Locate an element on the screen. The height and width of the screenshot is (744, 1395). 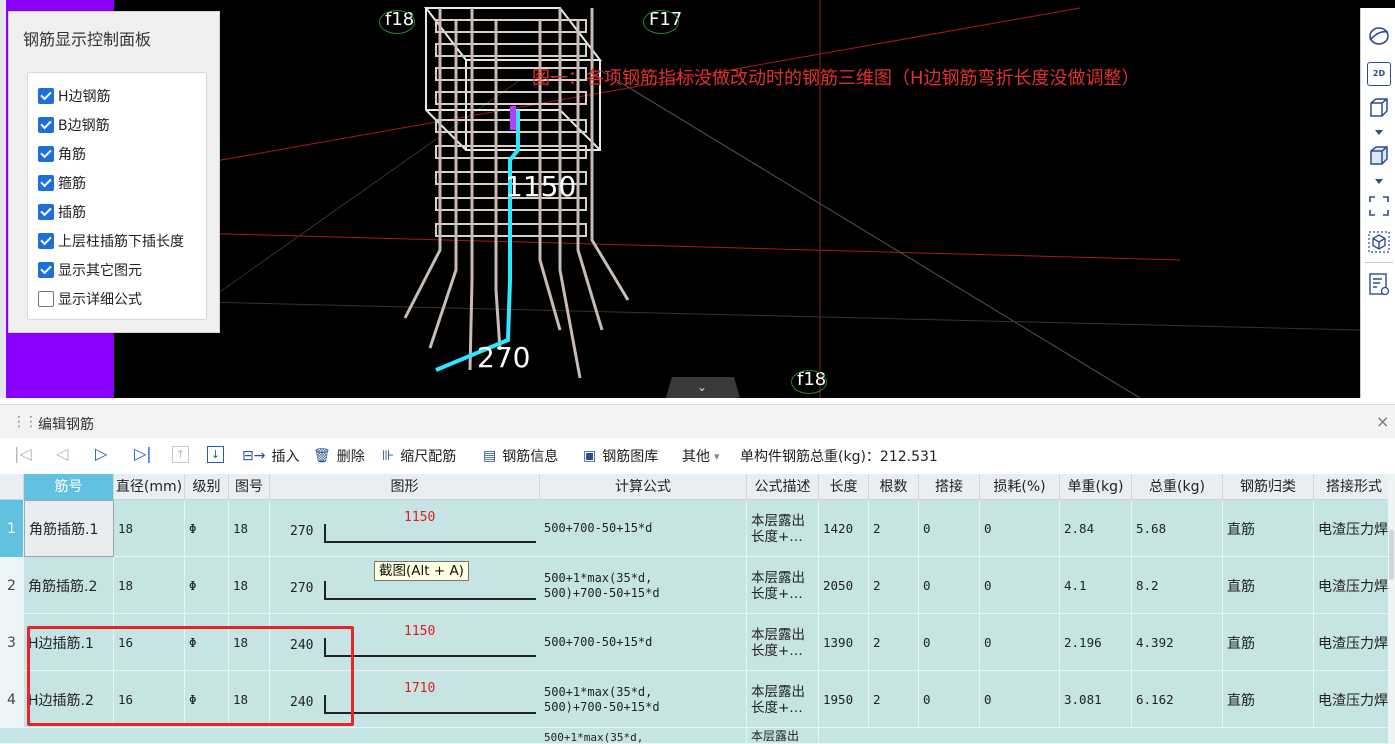
cell-length: 1390 is located at coordinates (844, 642).